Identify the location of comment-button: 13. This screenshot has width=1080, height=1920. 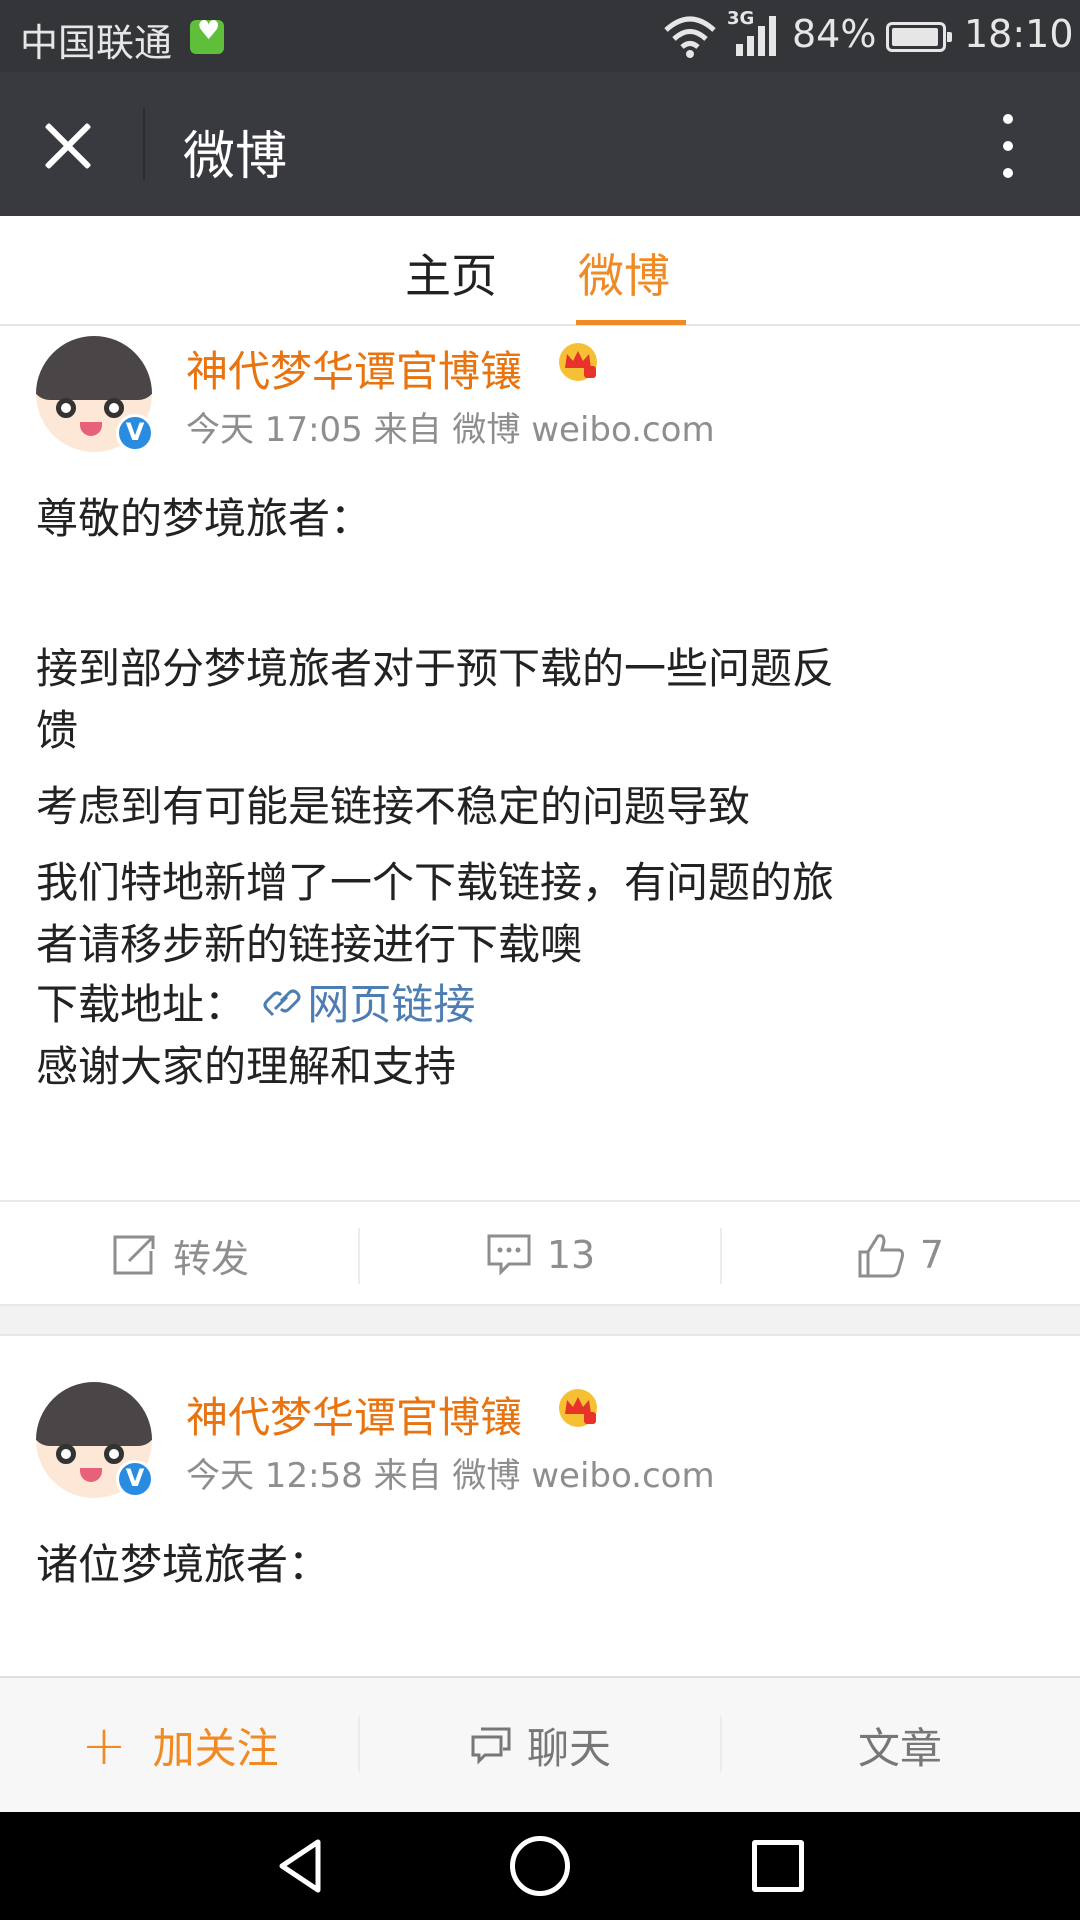
(540, 1255).